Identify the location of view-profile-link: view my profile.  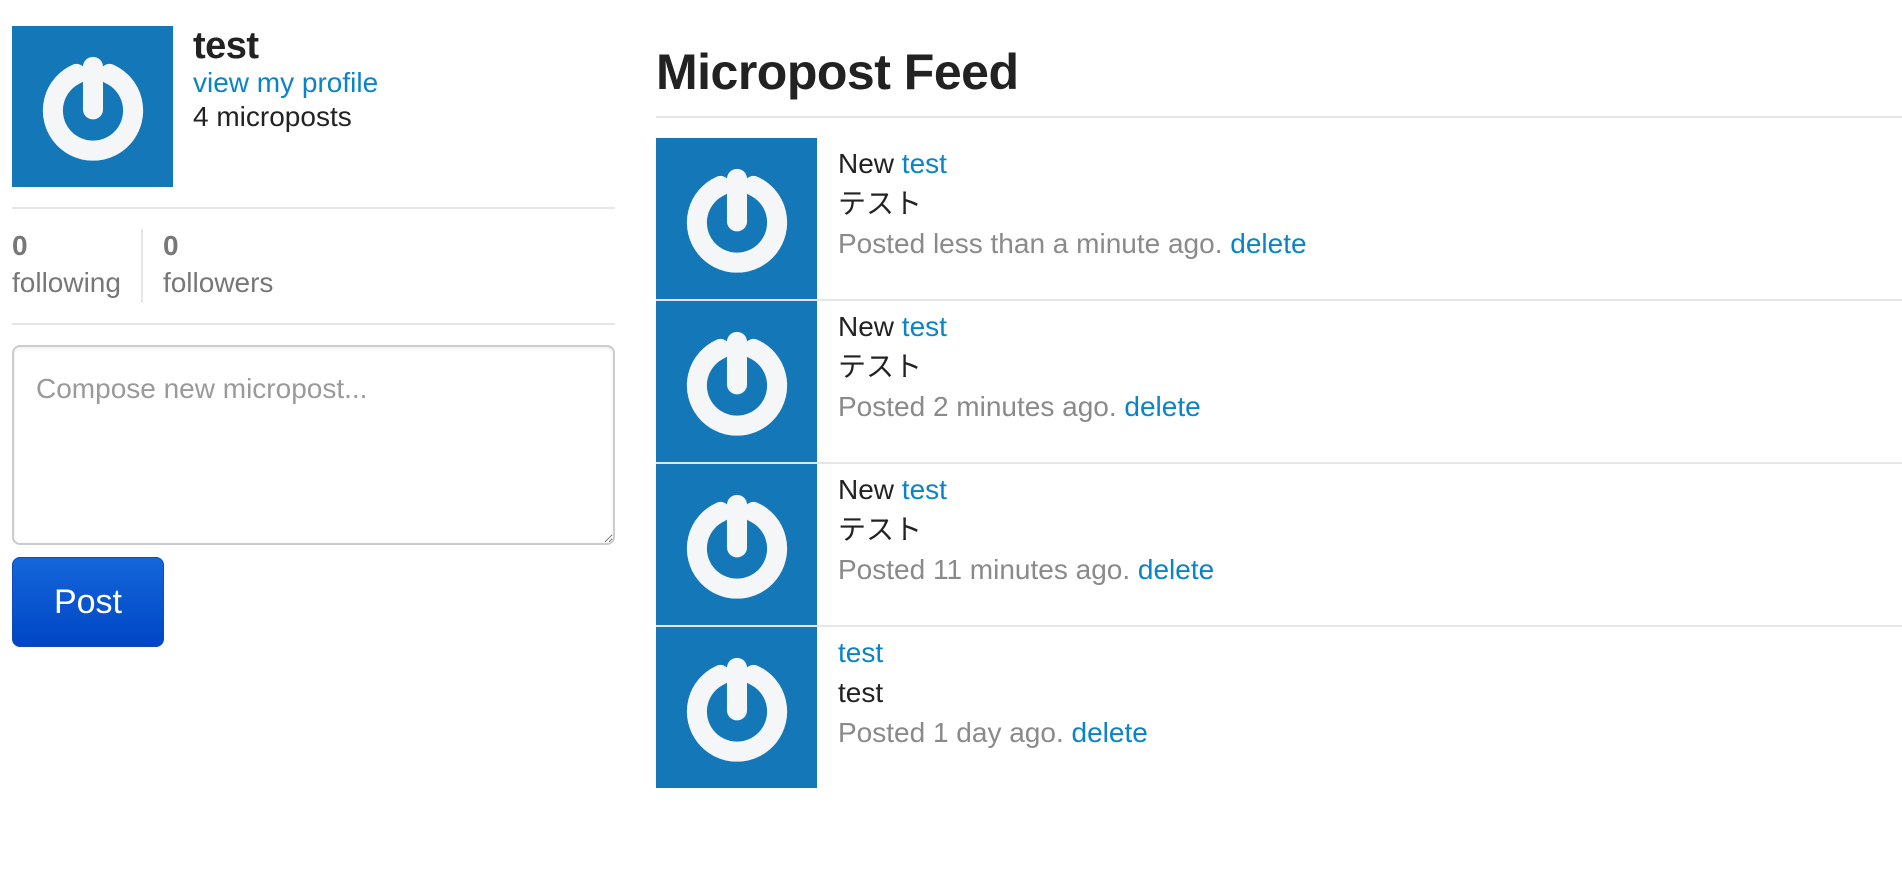
(285, 83).